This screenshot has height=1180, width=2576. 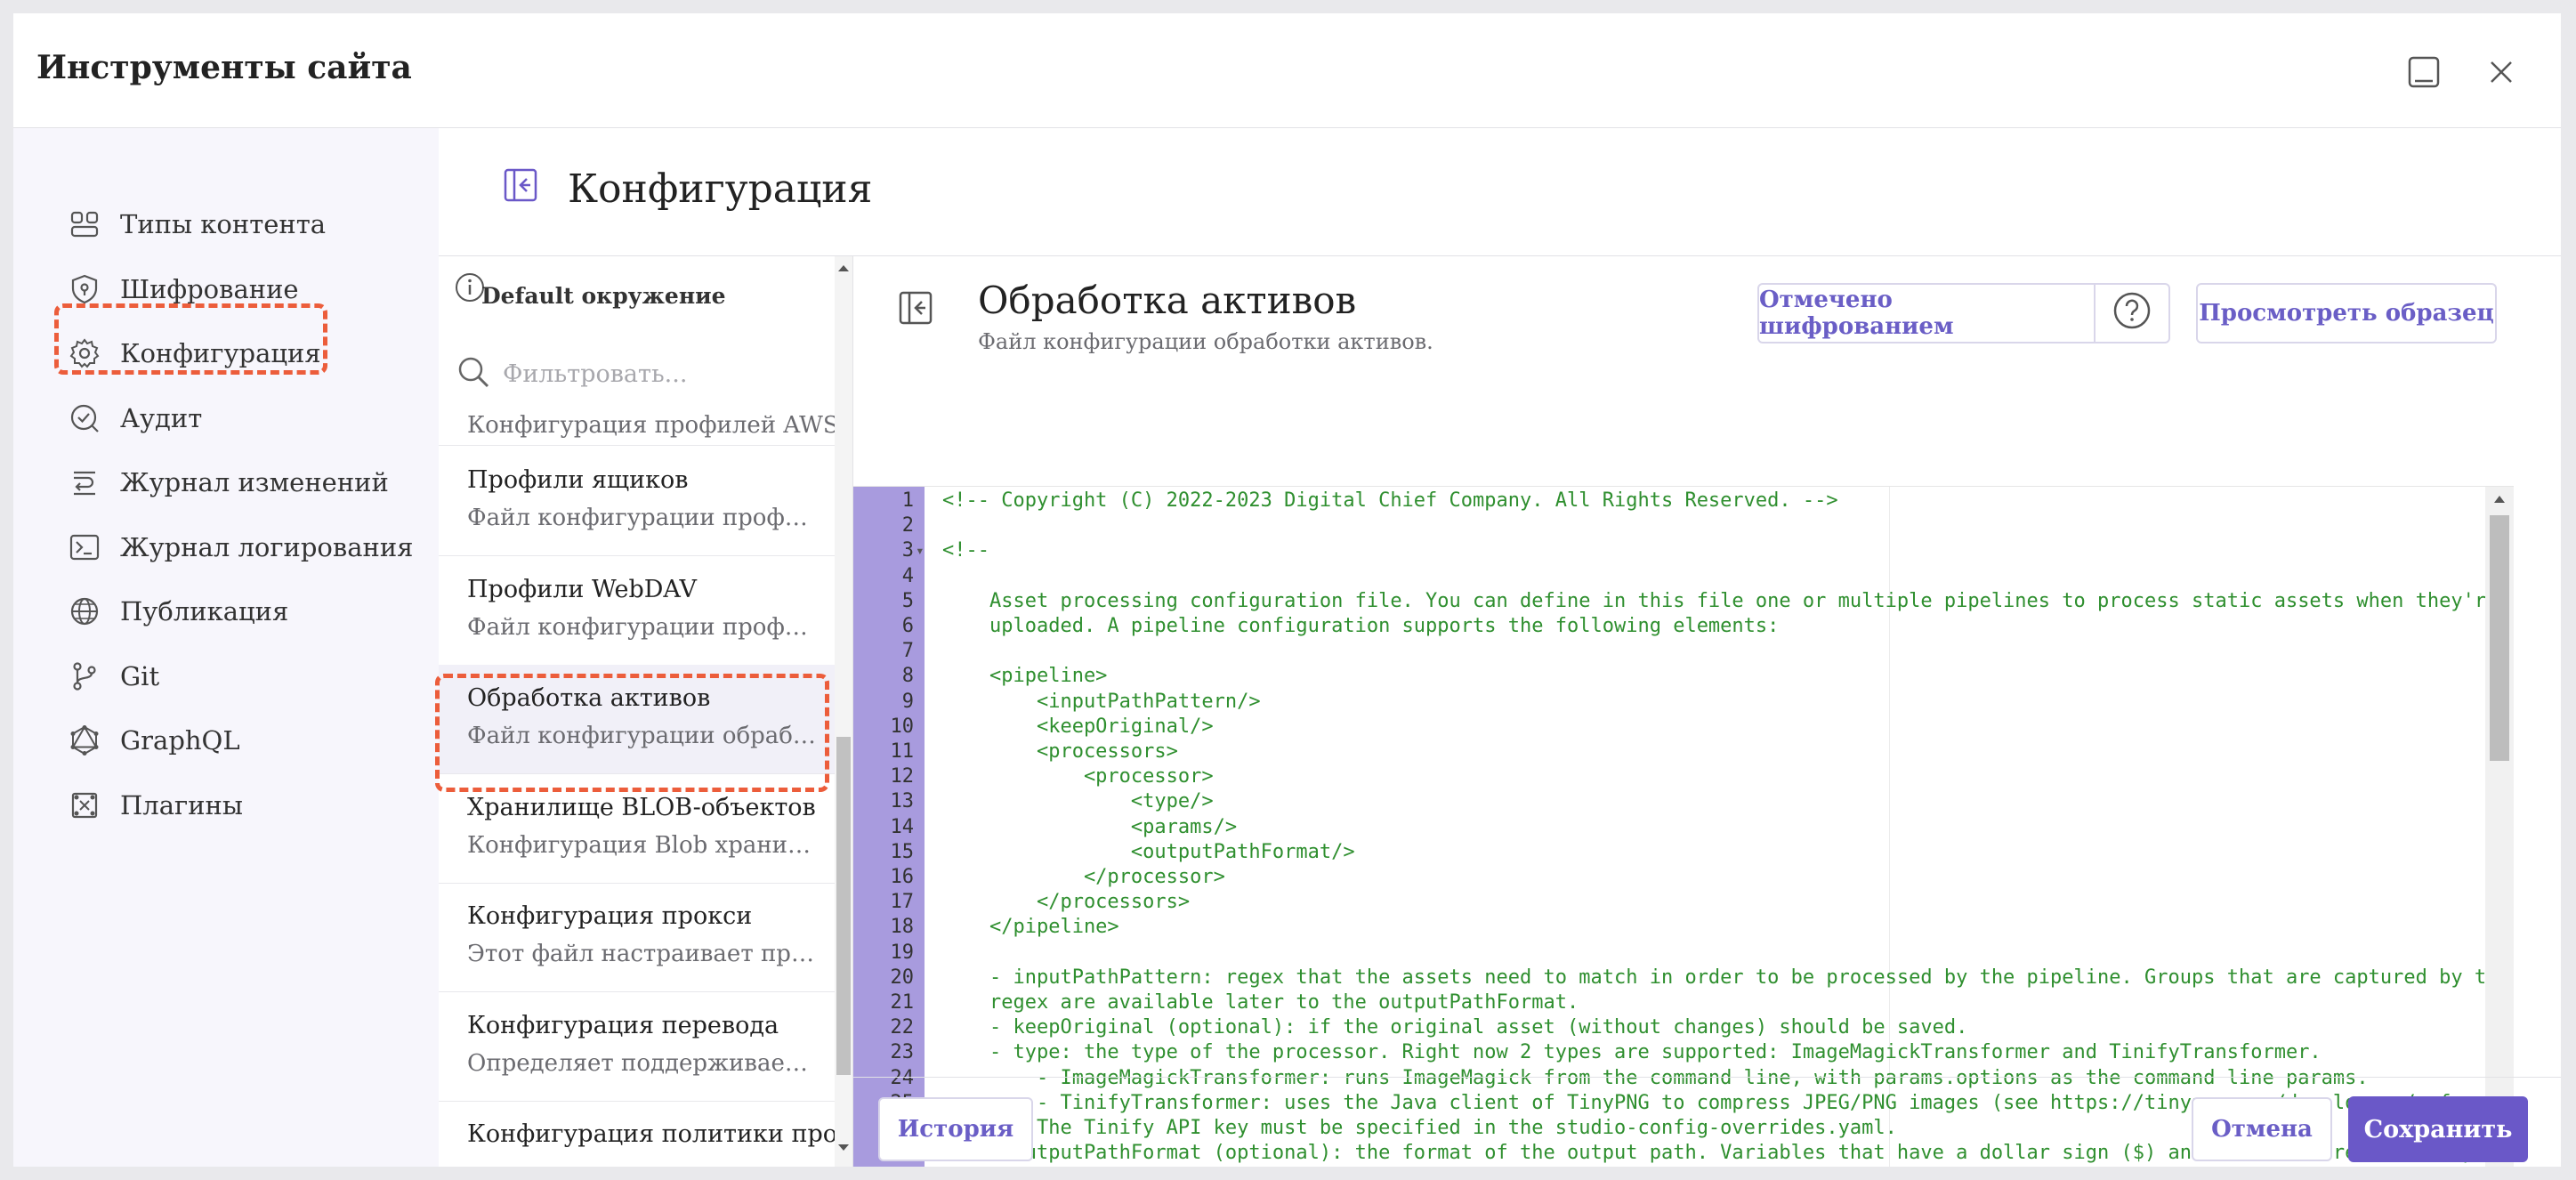 I want to click on editor-vscroll-thumb, so click(x=2499, y=638).